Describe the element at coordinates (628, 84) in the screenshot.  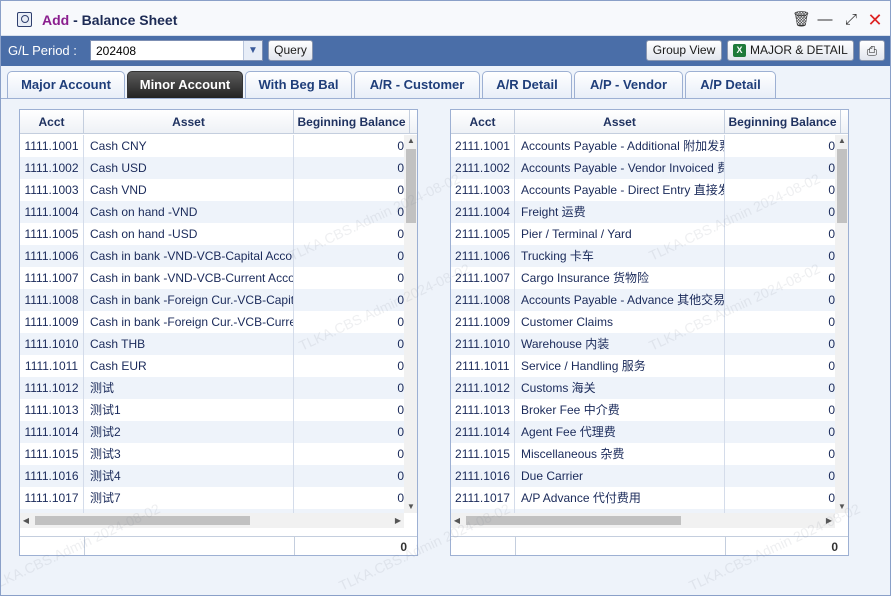
I see `tab-ap-vendor: A/P - Vendor` at that location.